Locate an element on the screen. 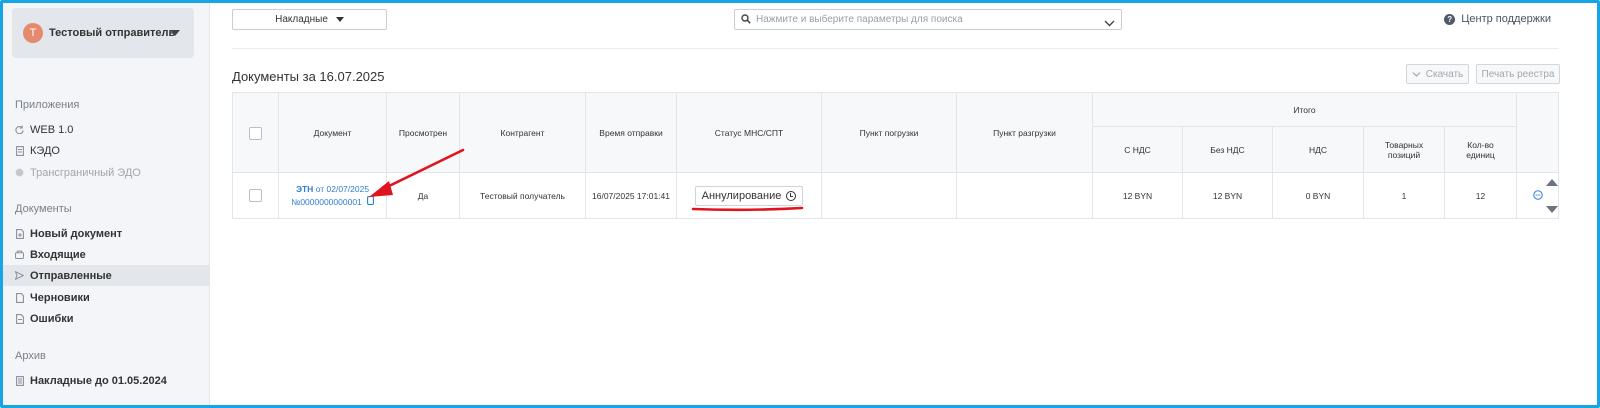 This screenshot has width=1600, height=408. header-loading-point: Пункт погрузки is located at coordinates (889, 133).